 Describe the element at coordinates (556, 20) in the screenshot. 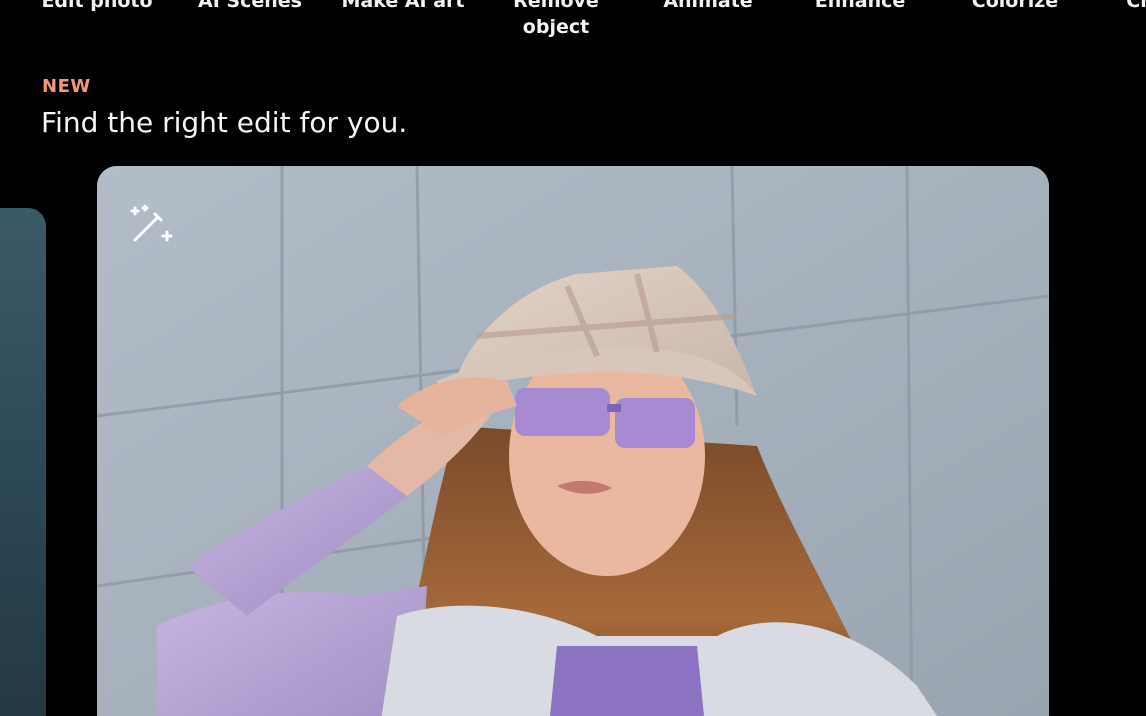

I see `tool-remove-object: Remove object` at that location.